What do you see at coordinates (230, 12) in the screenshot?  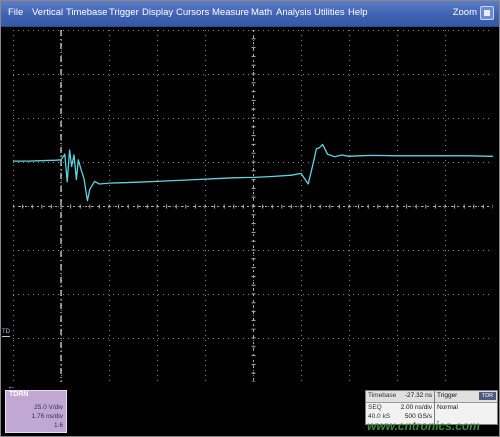 I see `menu-measure: Measure` at bounding box center [230, 12].